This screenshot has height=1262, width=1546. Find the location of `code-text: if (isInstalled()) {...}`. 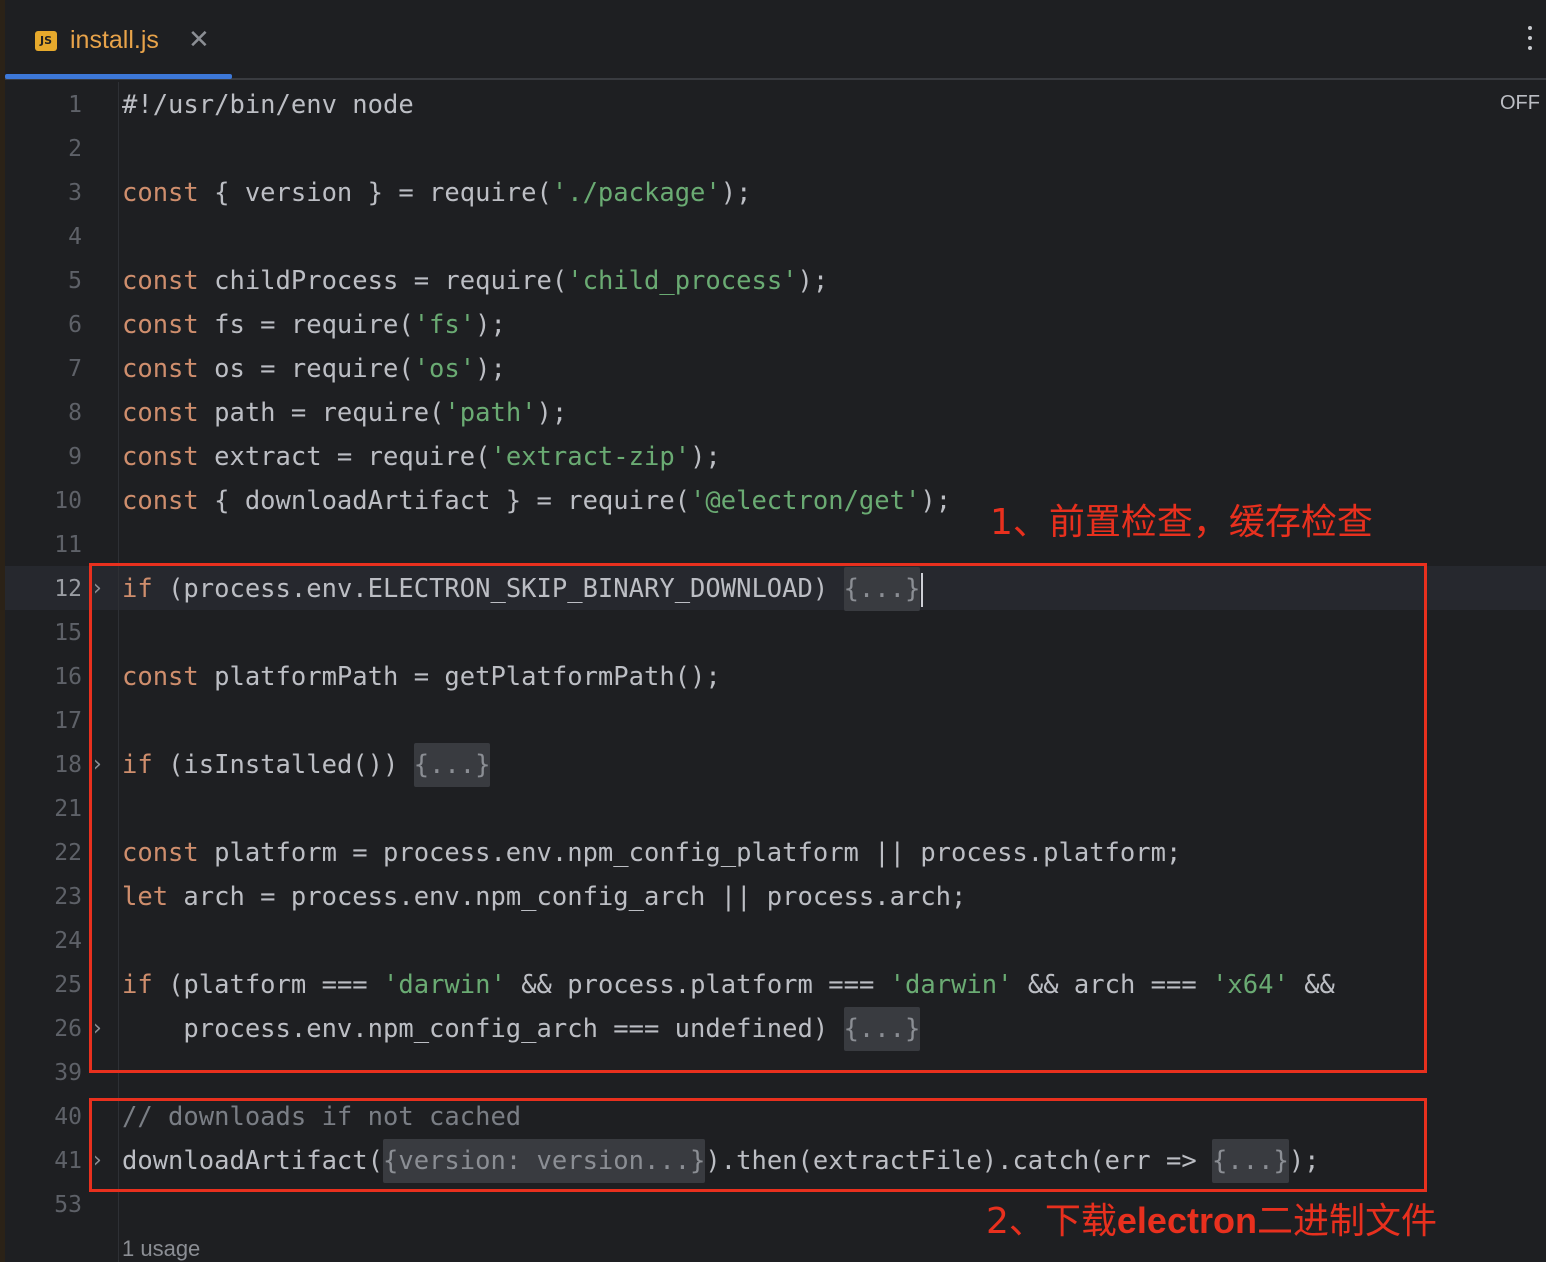

code-text: if (isInstalled()) {...} is located at coordinates (306, 765).